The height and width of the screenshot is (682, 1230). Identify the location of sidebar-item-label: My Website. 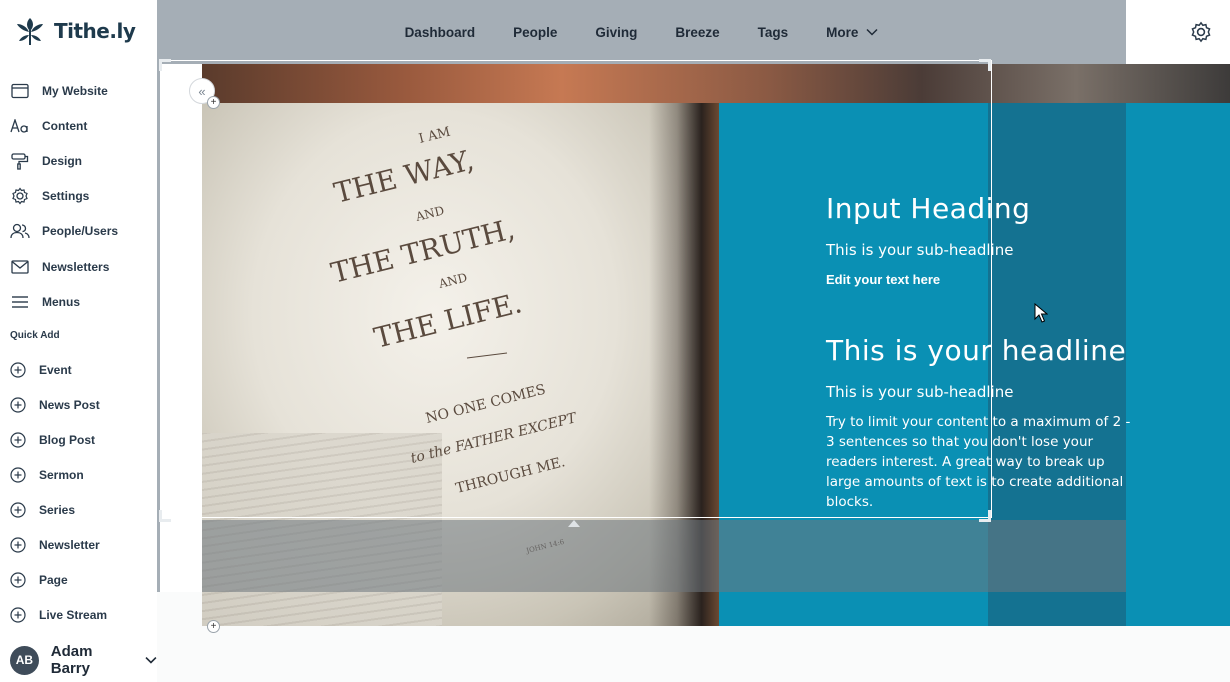
(75, 90).